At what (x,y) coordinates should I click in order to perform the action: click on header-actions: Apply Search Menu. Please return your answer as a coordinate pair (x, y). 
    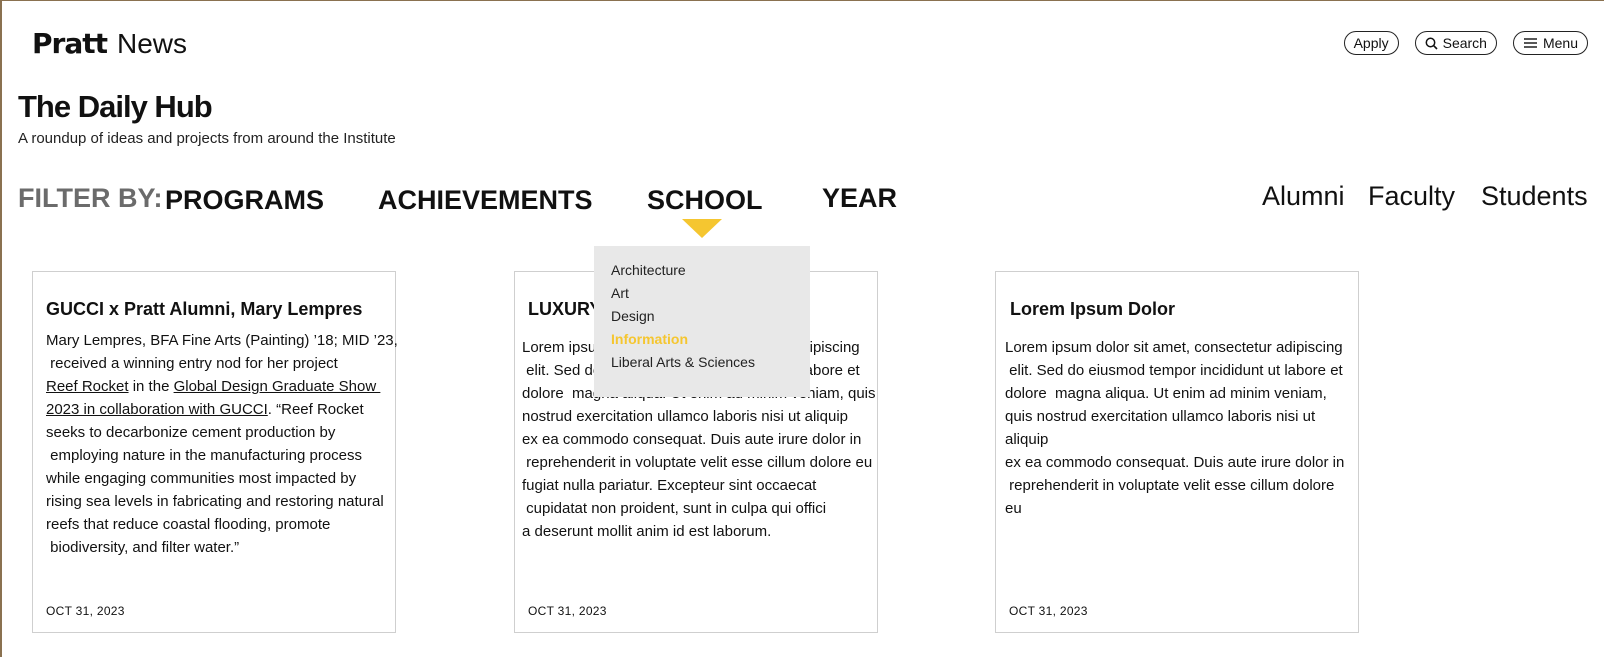
    Looking at the image, I should click on (1465, 43).